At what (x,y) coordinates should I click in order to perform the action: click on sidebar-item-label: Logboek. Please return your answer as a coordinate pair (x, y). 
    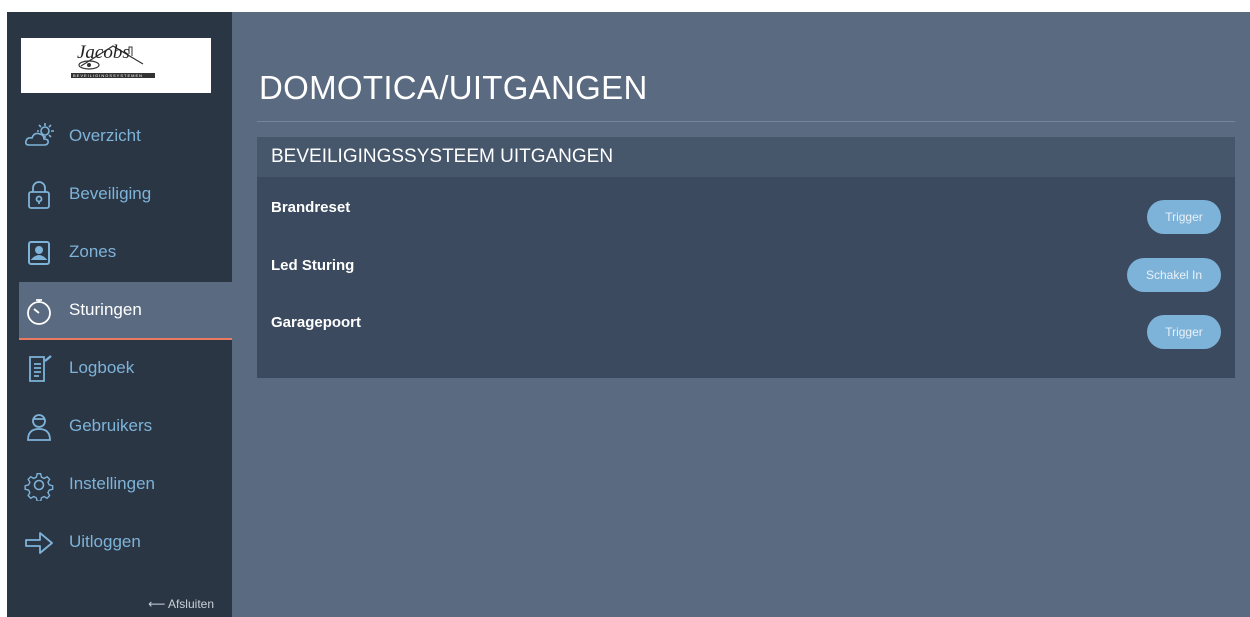
    Looking at the image, I should click on (102, 367).